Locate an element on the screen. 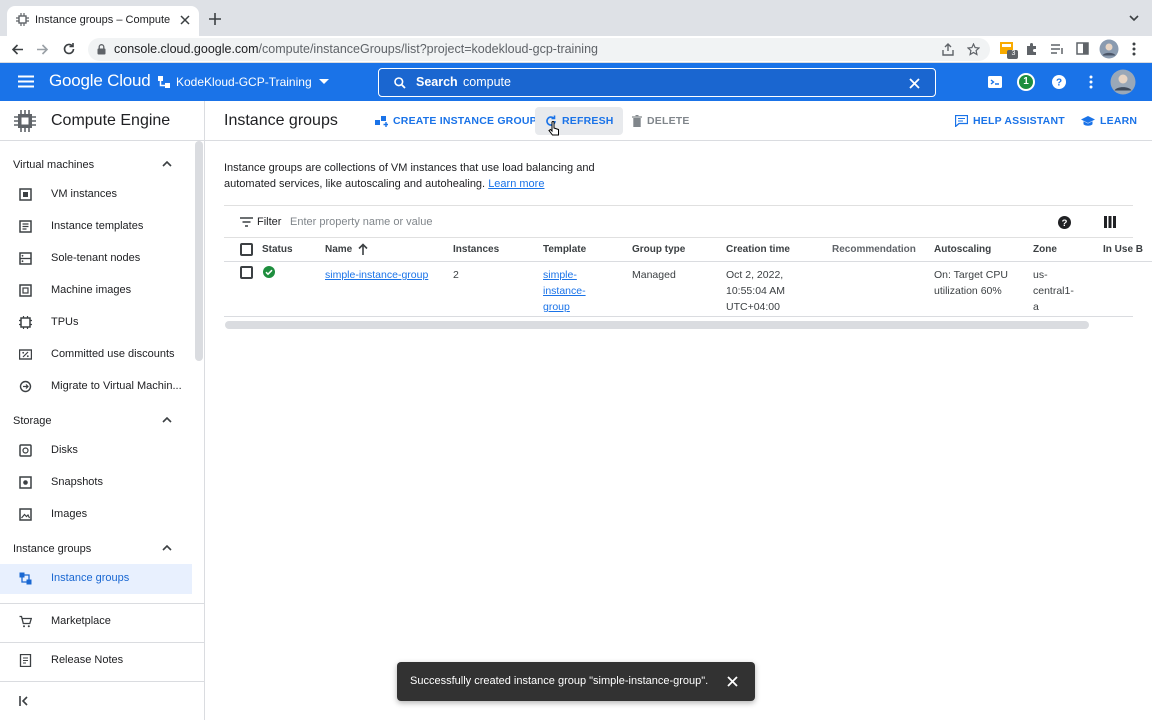  sidebar-item-marketplace: Marketplace is located at coordinates (96, 622).